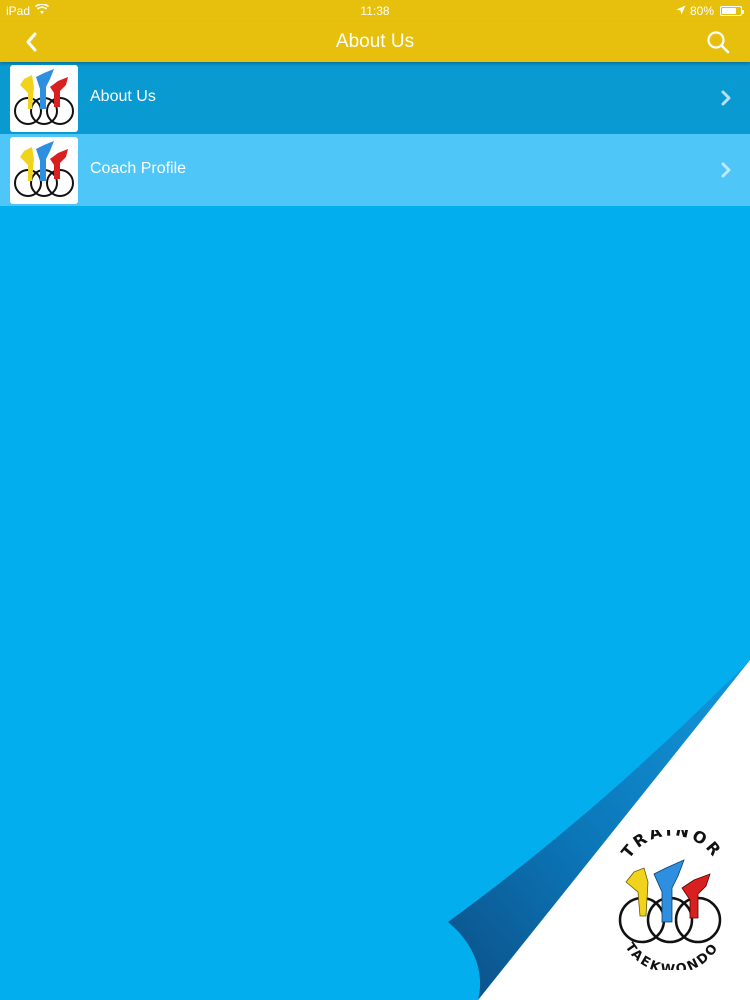 The height and width of the screenshot is (1000, 750). Describe the element at coordinates (681, 11) in the screenshot. I see `location-arrow-icon` at that location.